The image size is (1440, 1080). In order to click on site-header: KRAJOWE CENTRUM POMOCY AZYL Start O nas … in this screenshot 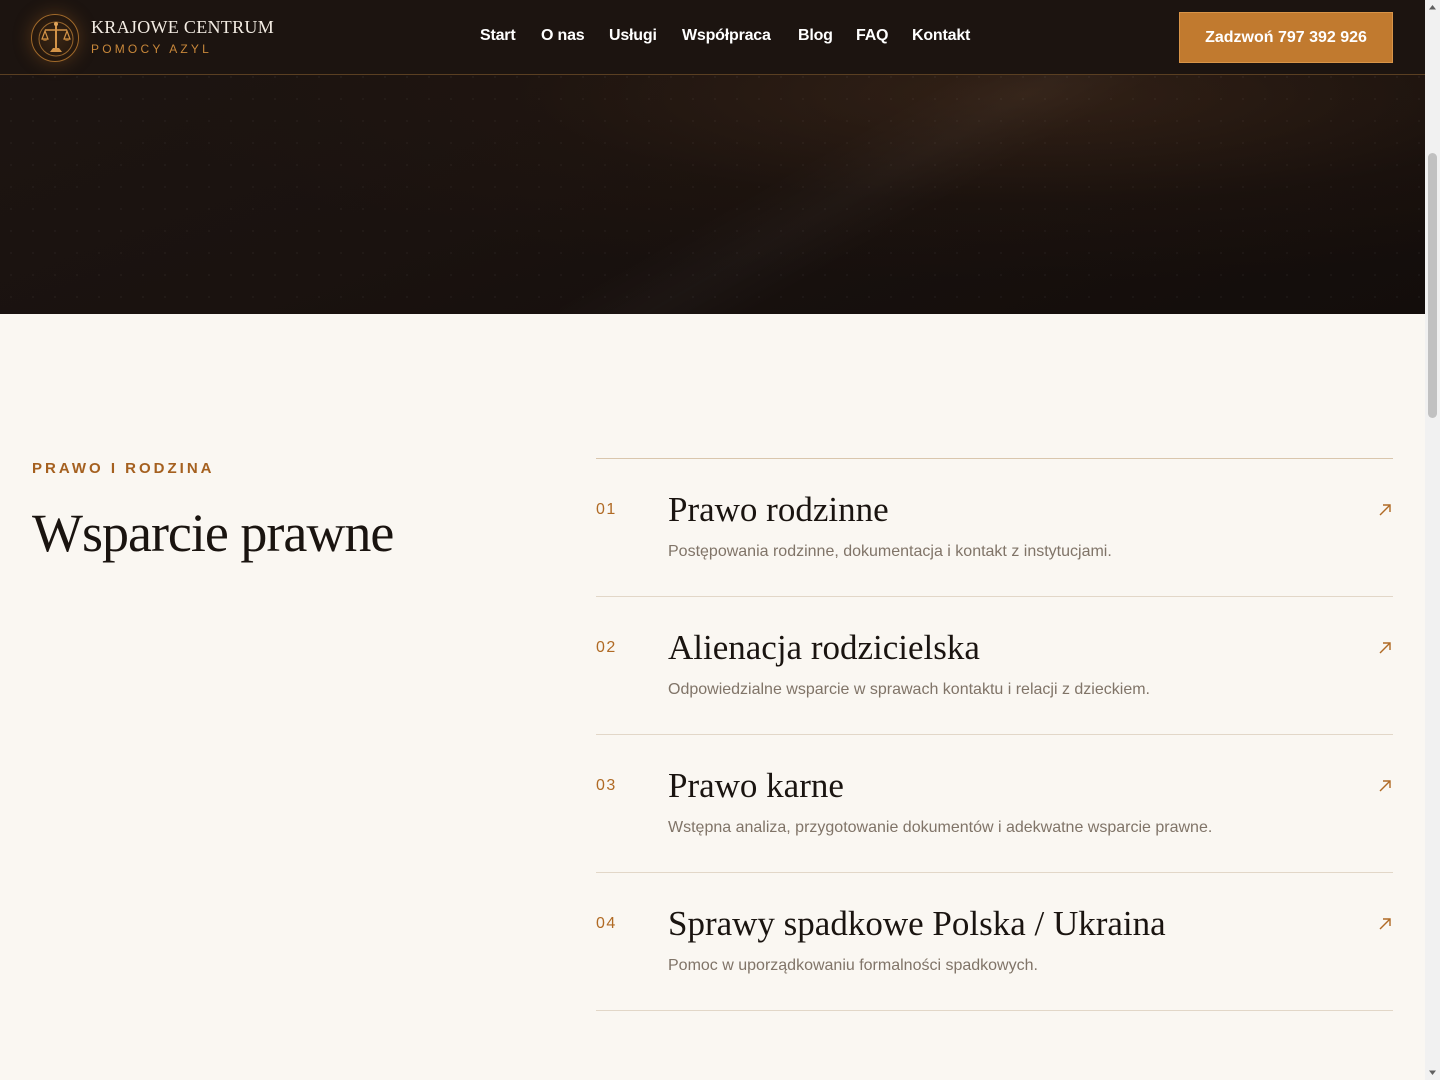, I will do `click(712, 37)`.